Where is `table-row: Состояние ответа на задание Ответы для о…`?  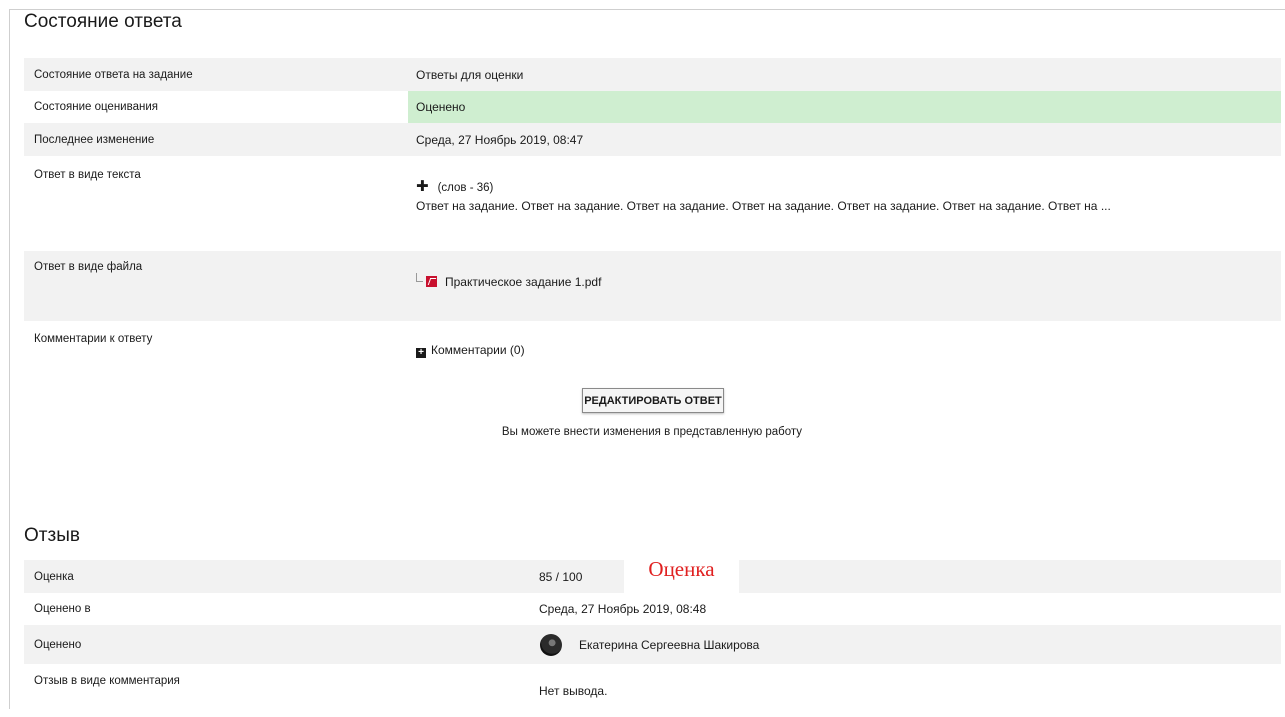
table-row: Состояние ответа на задание Ответы для о… is located at coordinates (652, 74).